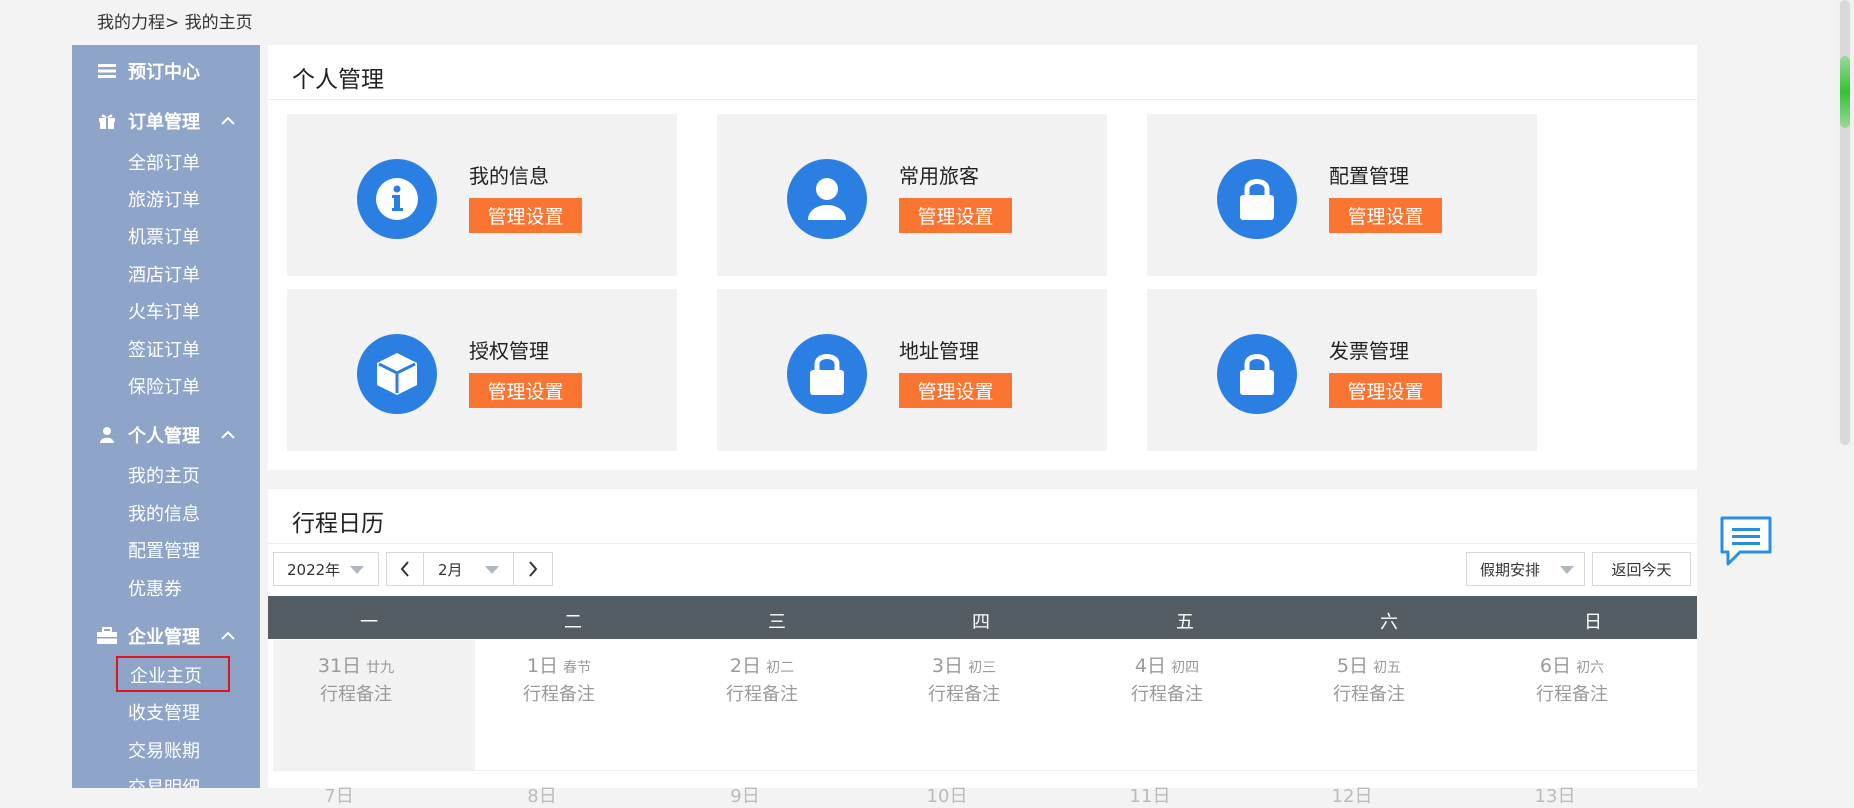  Describe the element at coordinates (164, 515) in the screenshot. I see `sidebar-item-my-info: 我的信息` at that location.